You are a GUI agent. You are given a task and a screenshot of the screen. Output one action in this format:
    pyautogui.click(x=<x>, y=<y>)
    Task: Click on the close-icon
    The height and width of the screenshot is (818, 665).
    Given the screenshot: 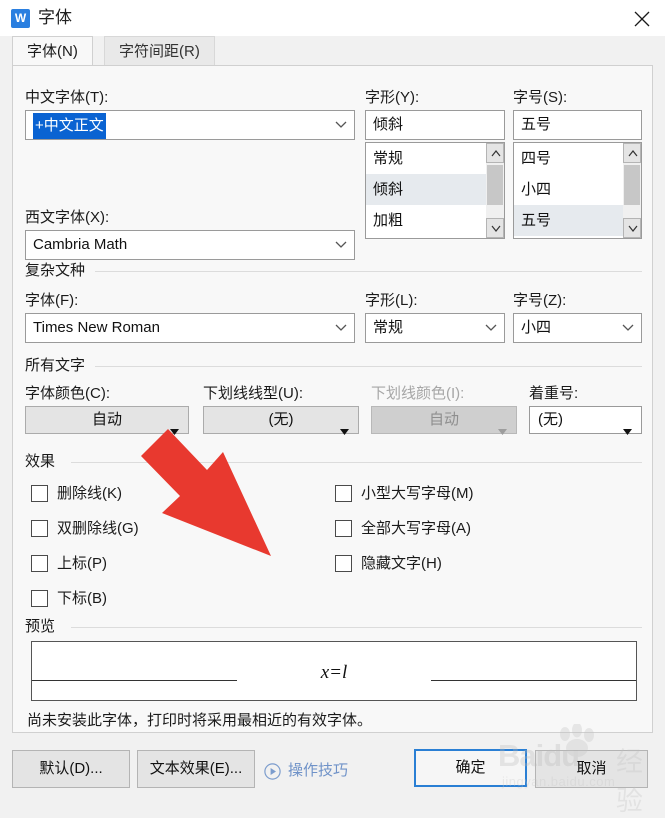 What is the action you would take?
    pyautogui.click(x=642, y=19)
    